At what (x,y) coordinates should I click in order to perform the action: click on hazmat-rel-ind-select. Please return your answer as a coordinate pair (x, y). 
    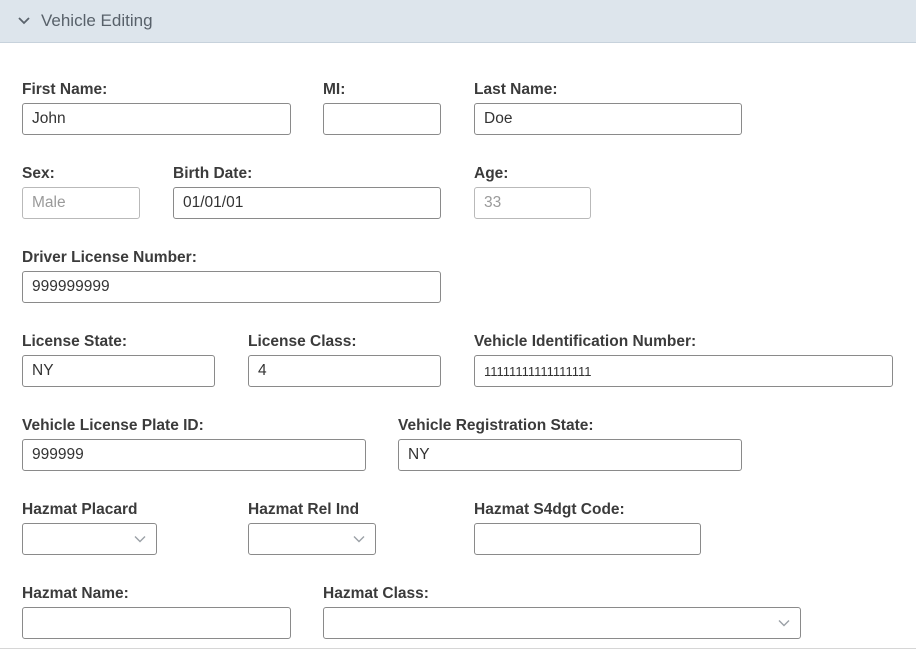
    Looking at the image, I should click on (312, 539).